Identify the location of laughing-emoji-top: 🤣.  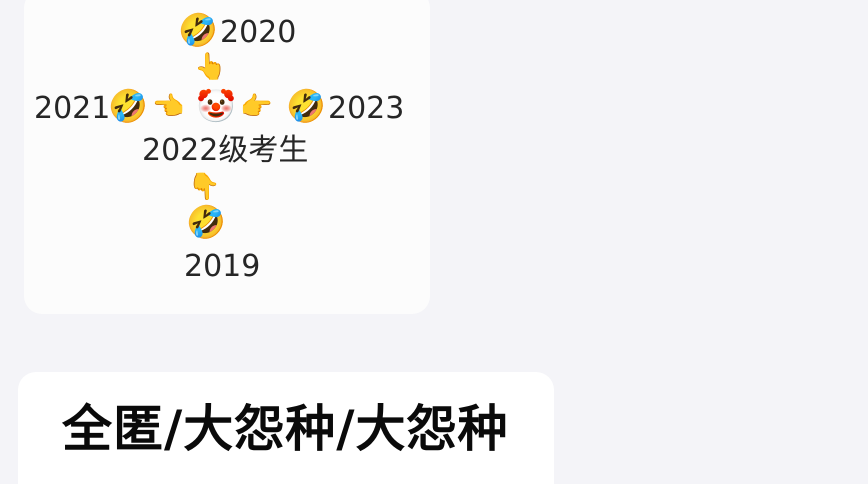
(198, 30).